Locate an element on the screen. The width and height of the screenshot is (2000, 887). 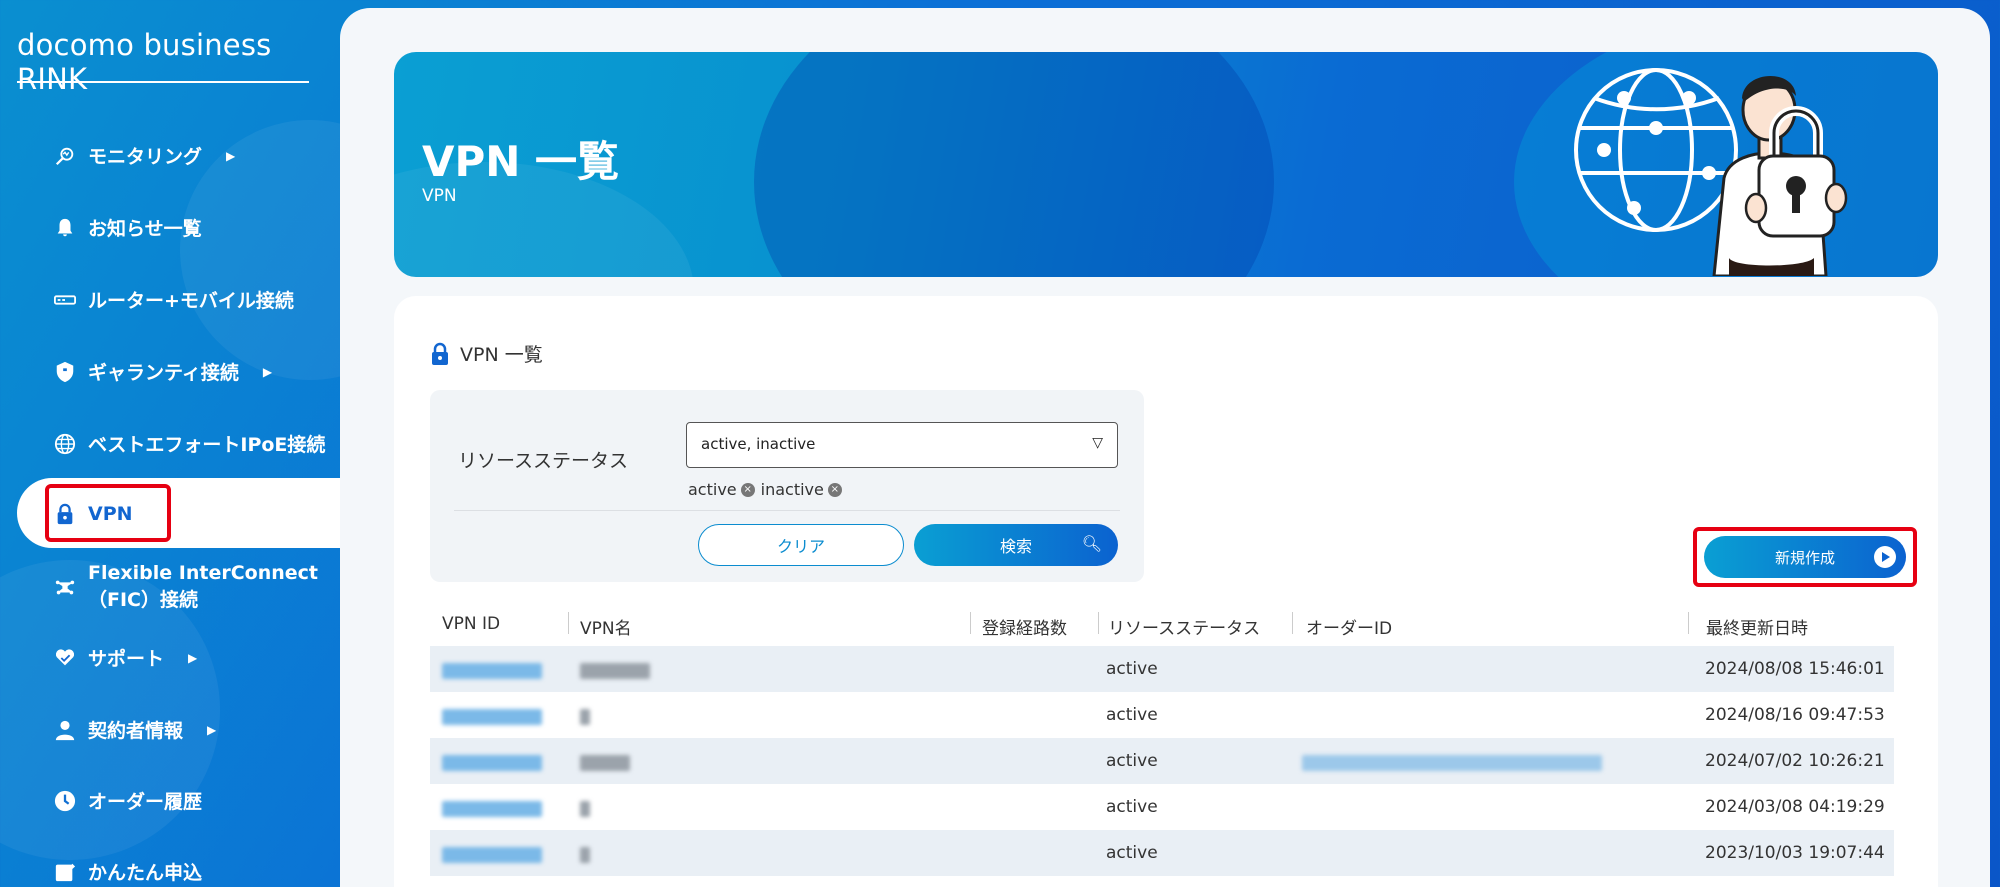
card-header: VPN 一覧 is located at coordinates (486, 353).